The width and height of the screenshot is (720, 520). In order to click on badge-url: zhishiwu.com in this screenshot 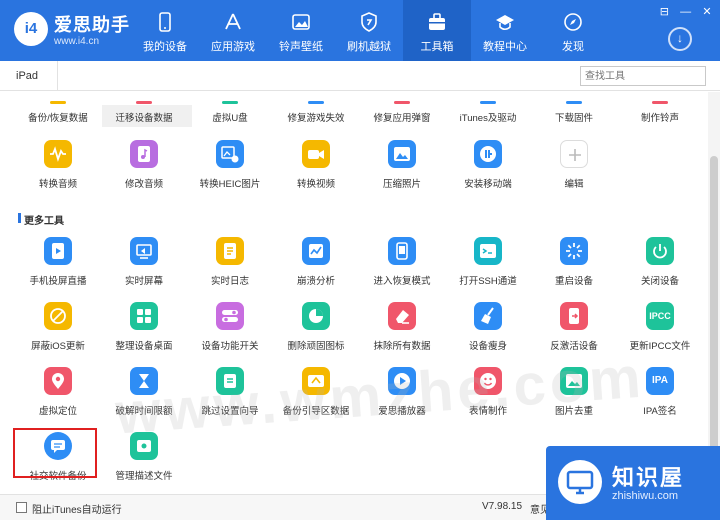, I will do `click(645, 496)`.